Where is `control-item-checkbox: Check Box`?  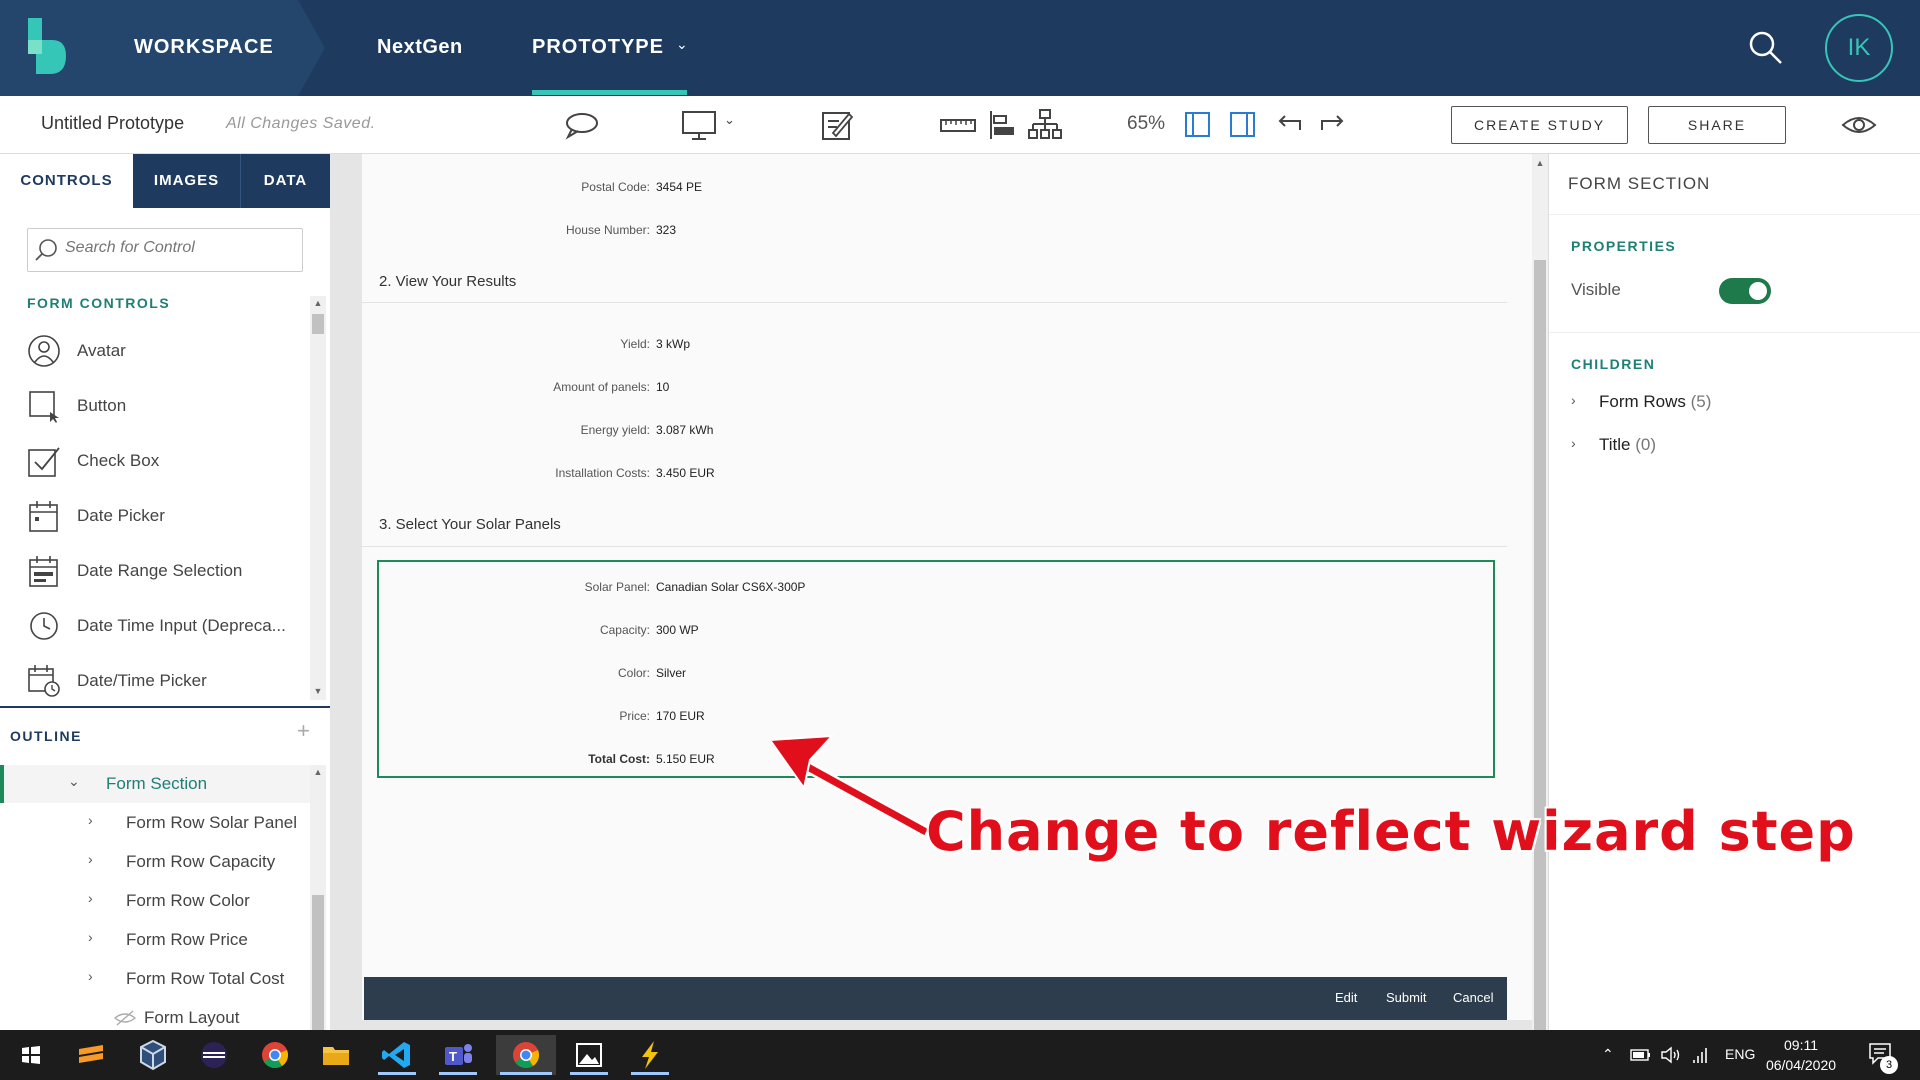
control-item-checkbox: Check Box is located at coordinates (167, 462).